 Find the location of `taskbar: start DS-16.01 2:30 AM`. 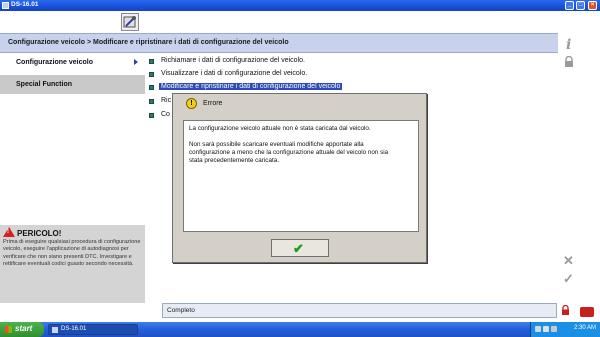

taskbar: start DS-16.01 2:30 AM is located at coordinates (300, 329).